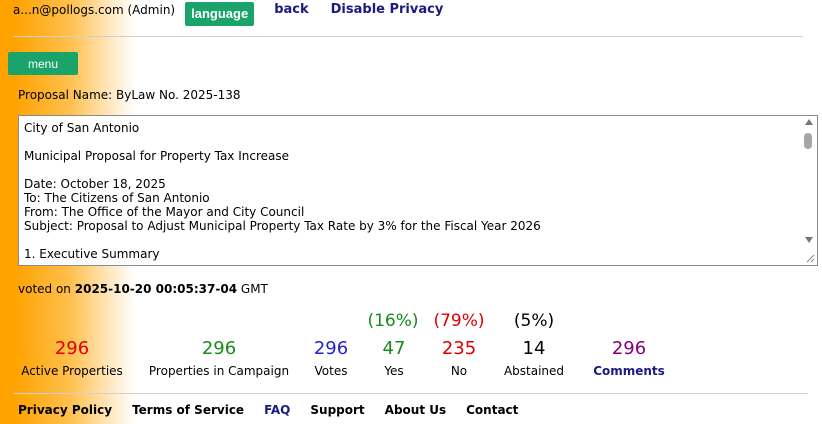 Image resolution: width=822 pixels, height=424 pixels. Describe the element at coordinates (808, 141) in the screenshot. I see `scroll-thumb` at that location.